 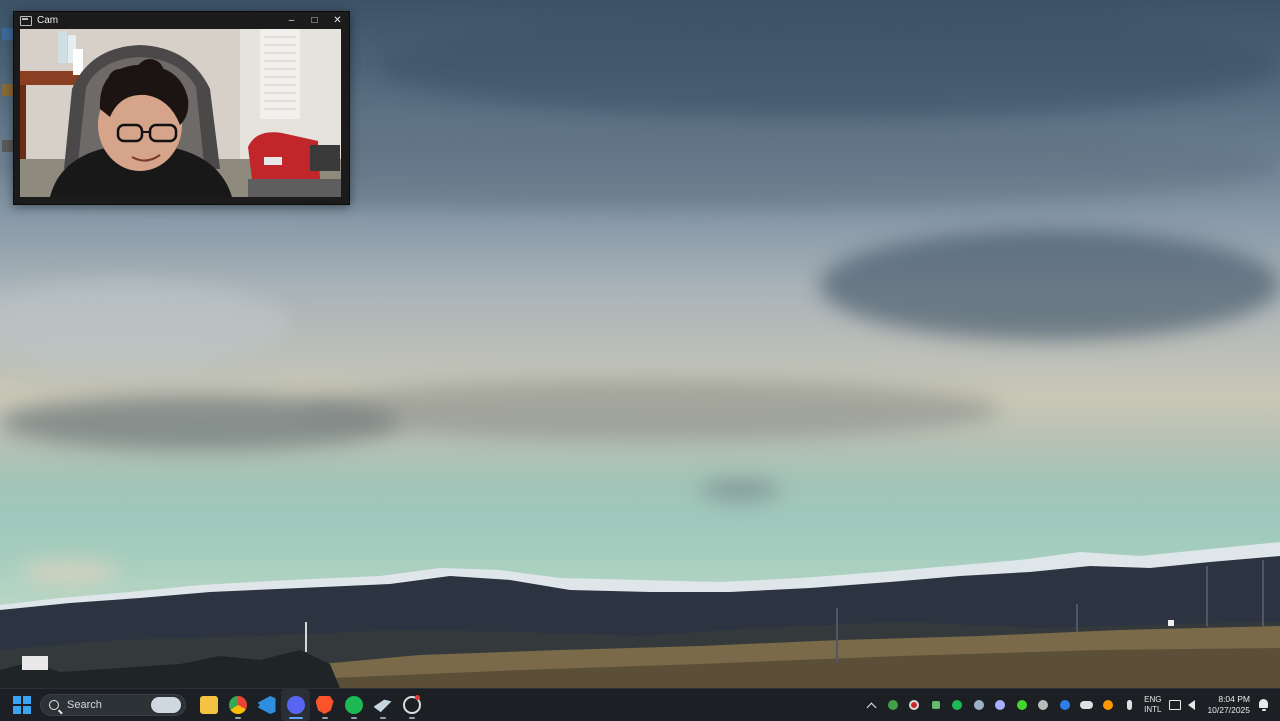 I want to click on nvidia-tray-icon, so click(x=936, y=705).